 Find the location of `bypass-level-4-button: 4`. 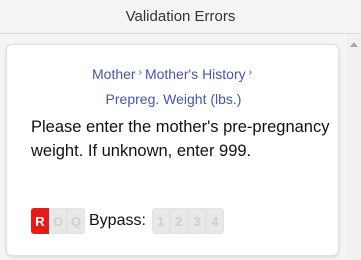

bypass-level-4-button: 4 is located at coordinates (214, 221).